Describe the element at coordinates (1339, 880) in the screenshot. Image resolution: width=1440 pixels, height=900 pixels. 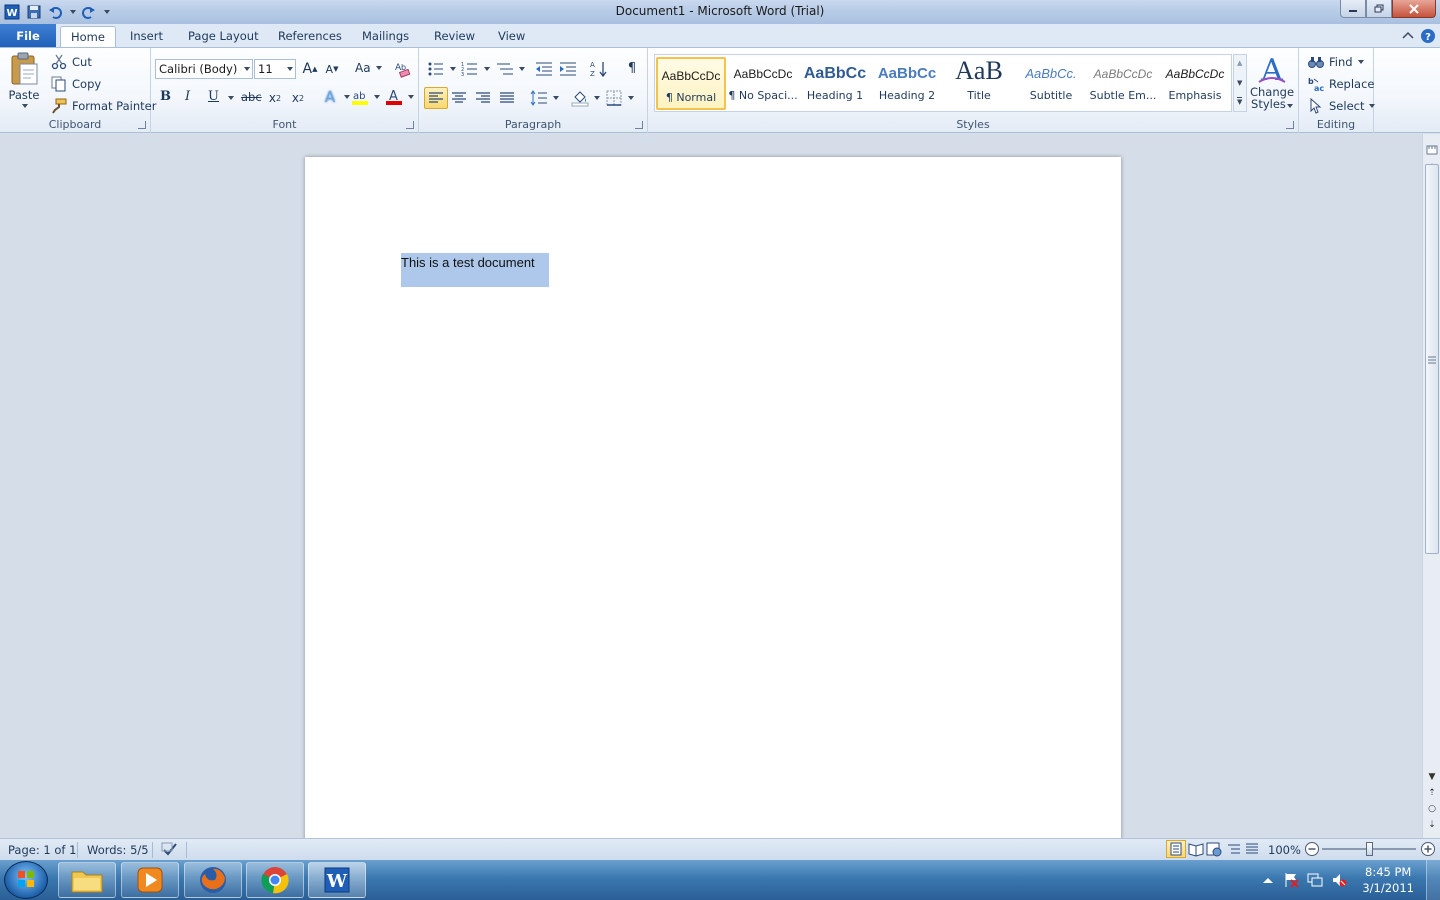
I see `volume-muted-icon` at that location.